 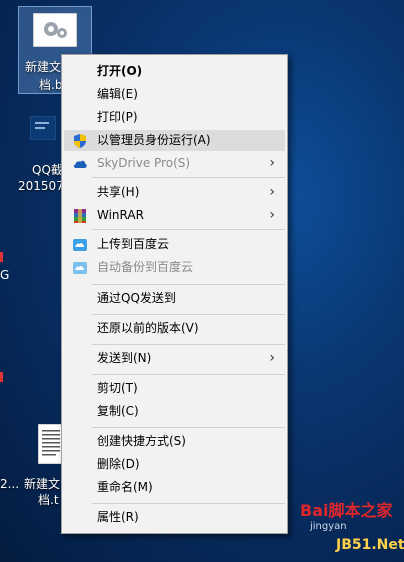 I want to click on menu-item-winrar: WinRAR ›, so click(x=174, y=215).